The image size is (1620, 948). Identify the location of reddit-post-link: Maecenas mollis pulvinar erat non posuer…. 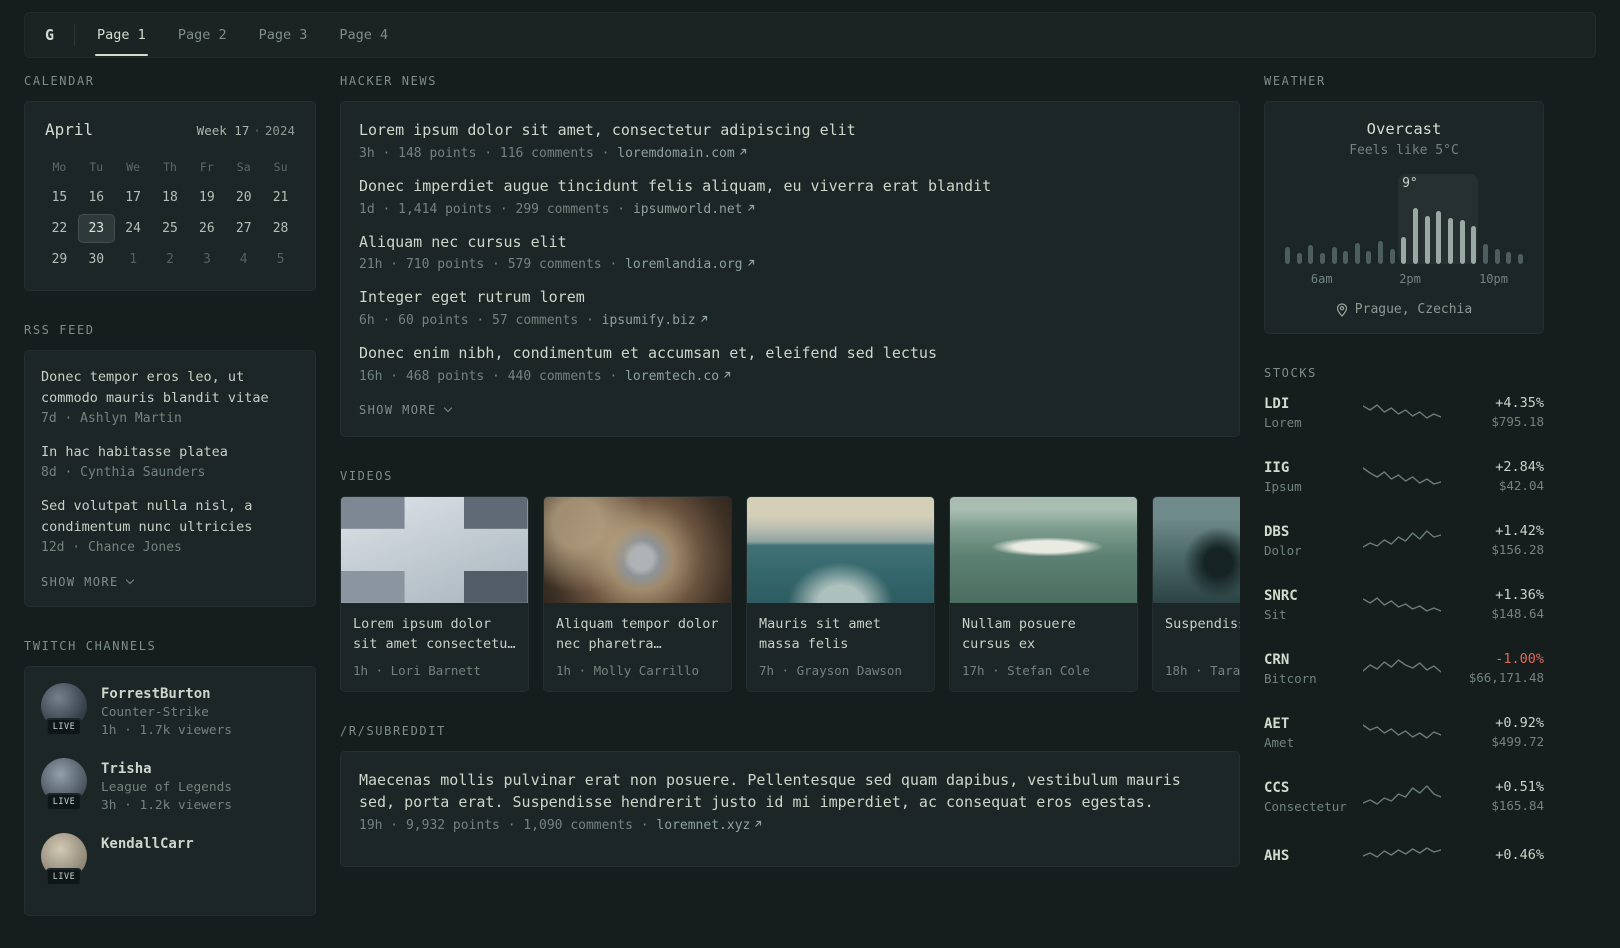
(790, 792).